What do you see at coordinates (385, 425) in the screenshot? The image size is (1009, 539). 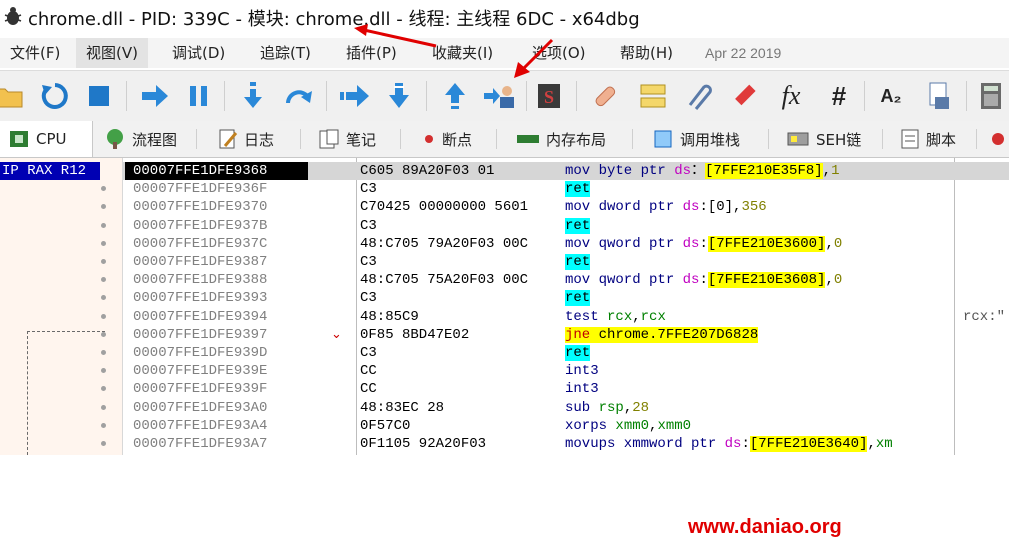 I see `row-bytes: 0F57C0` at bounding box center [385, 425].